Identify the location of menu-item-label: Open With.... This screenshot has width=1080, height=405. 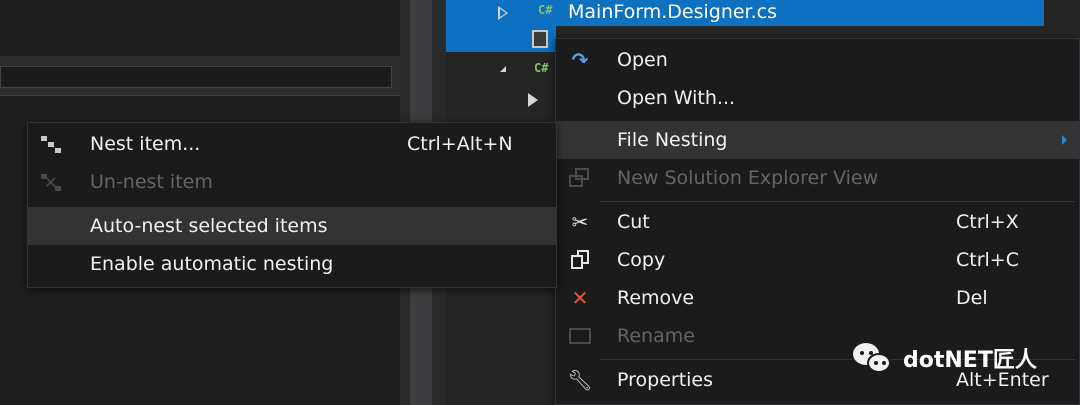
(676, 98).